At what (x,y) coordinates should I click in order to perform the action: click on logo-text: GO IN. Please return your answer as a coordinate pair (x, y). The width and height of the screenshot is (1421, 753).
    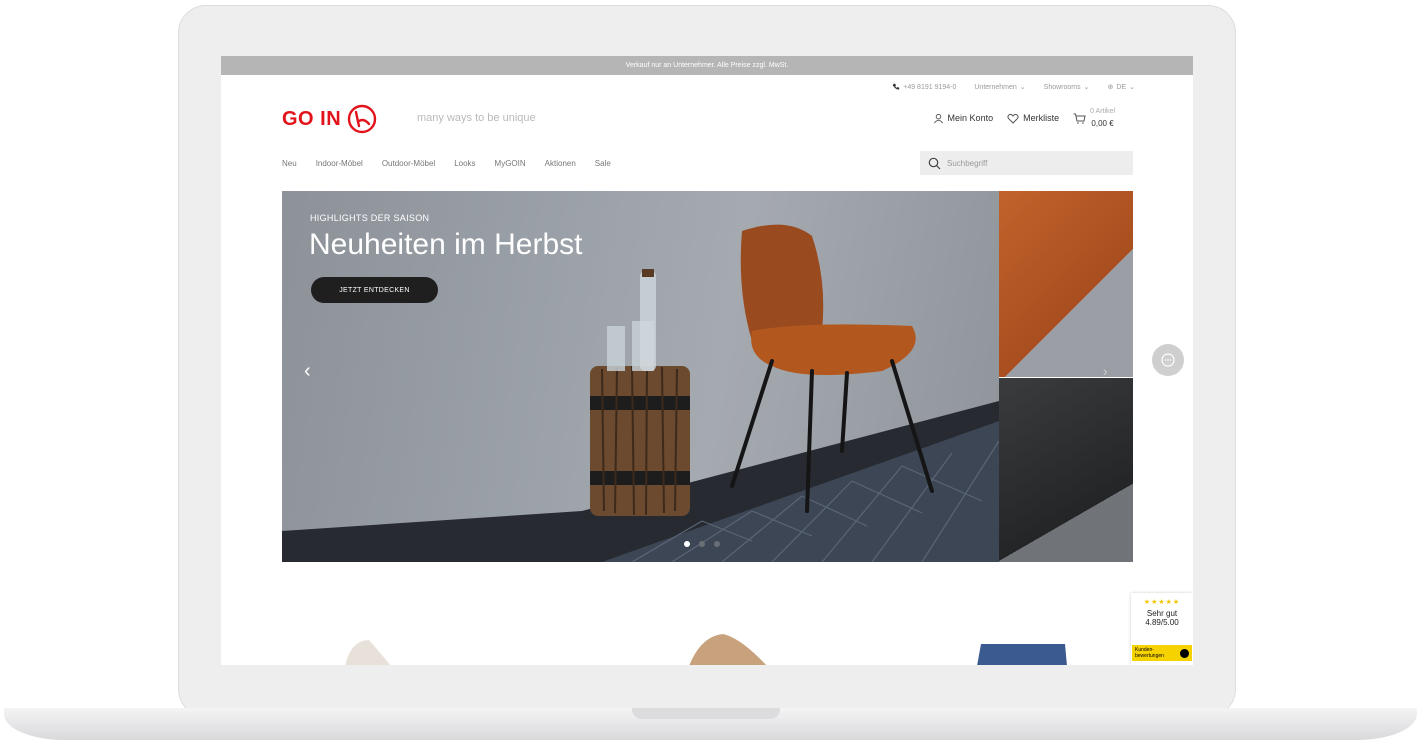
    Looking at the image, I should click on (312, 118).